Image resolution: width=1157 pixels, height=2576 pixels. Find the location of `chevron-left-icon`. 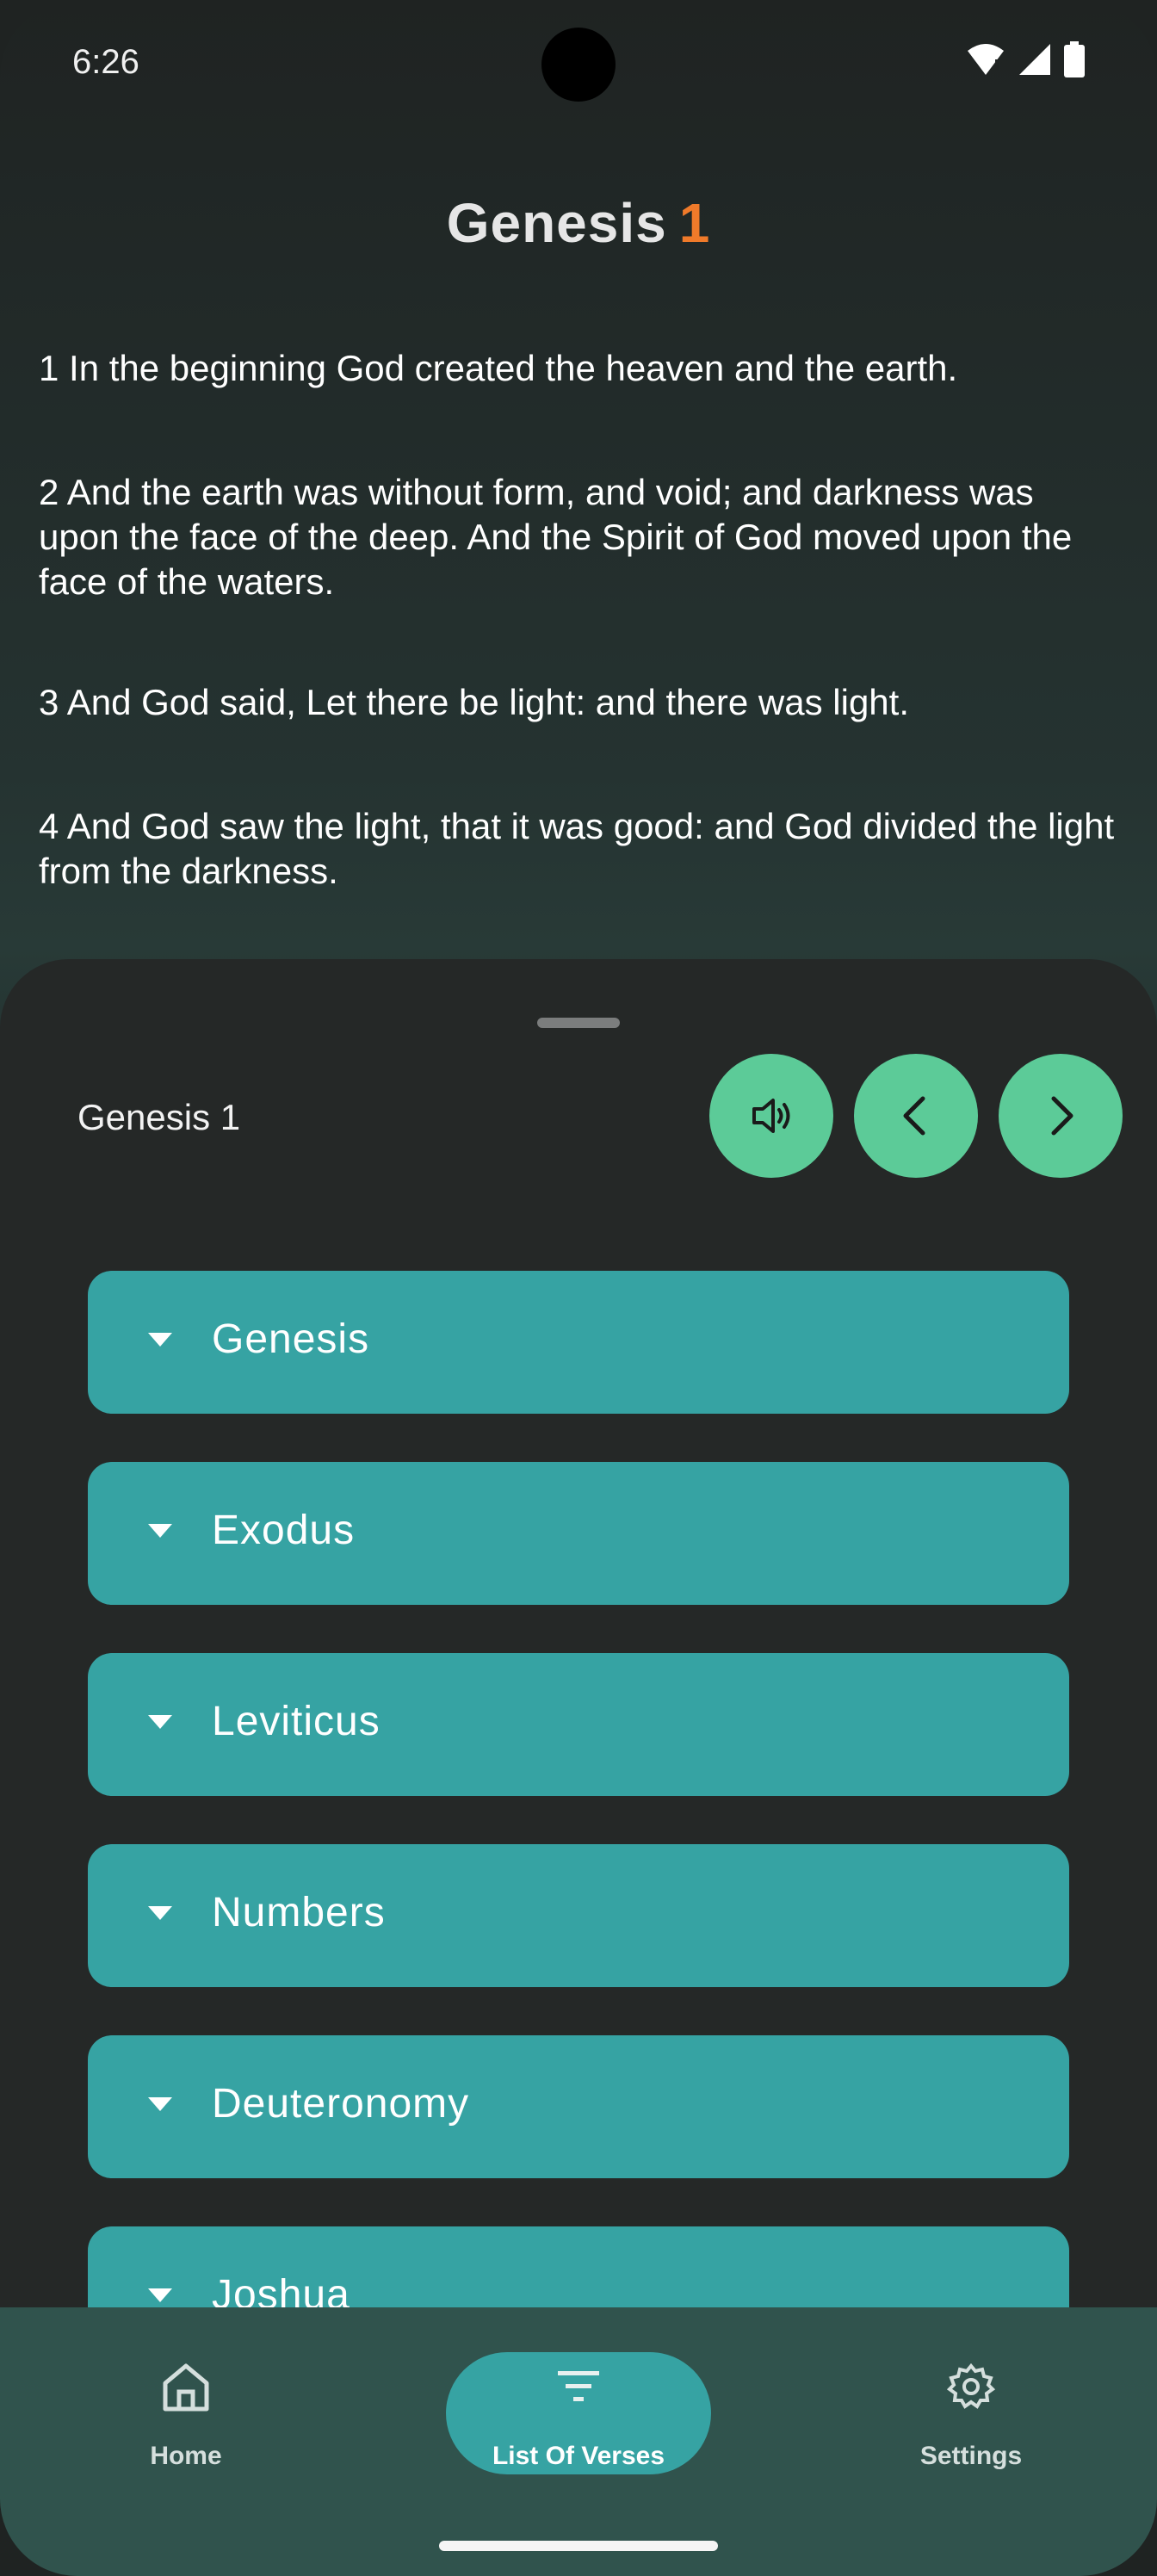

chevron-left-icon is located at coordinates (914, 1116).